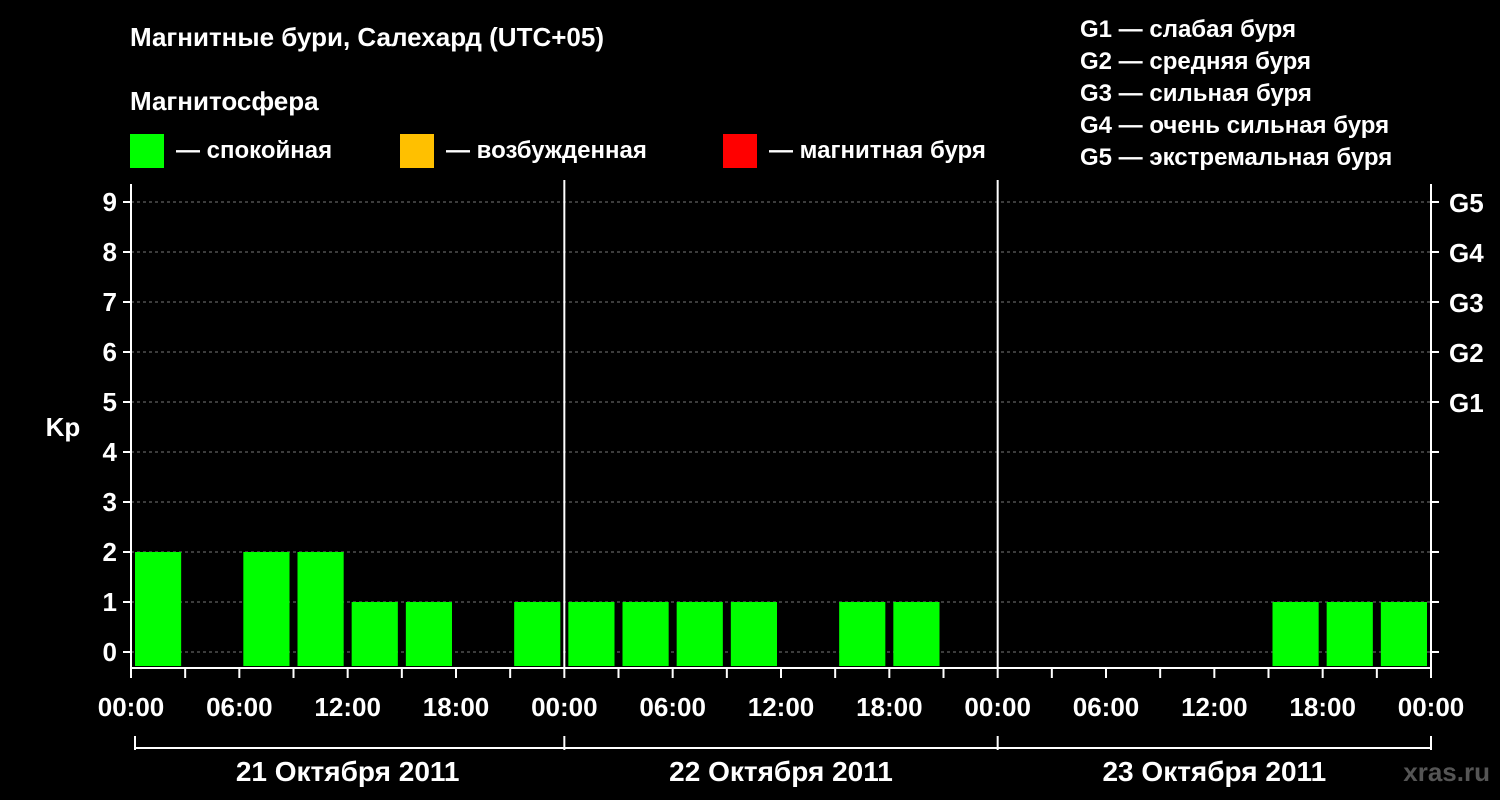  I want to click on xtick-label-2: 12:00, so click(347, 707).